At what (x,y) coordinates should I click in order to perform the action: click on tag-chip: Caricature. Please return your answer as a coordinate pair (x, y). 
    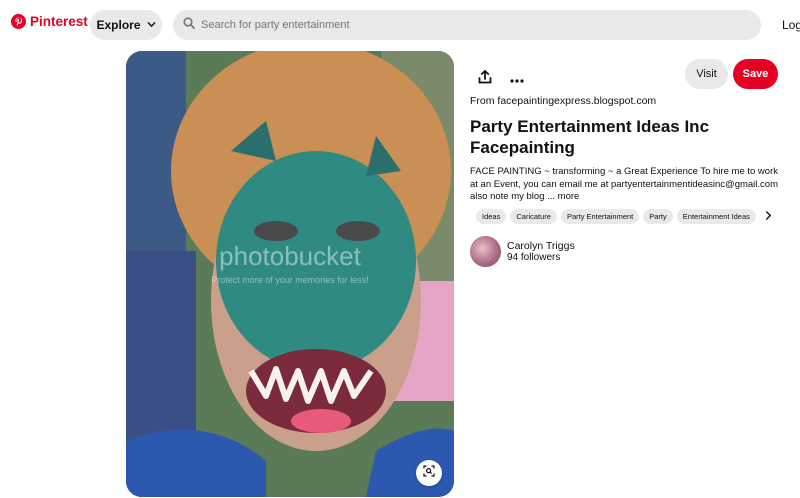
    Looking at the image, I should click on (533, 216).